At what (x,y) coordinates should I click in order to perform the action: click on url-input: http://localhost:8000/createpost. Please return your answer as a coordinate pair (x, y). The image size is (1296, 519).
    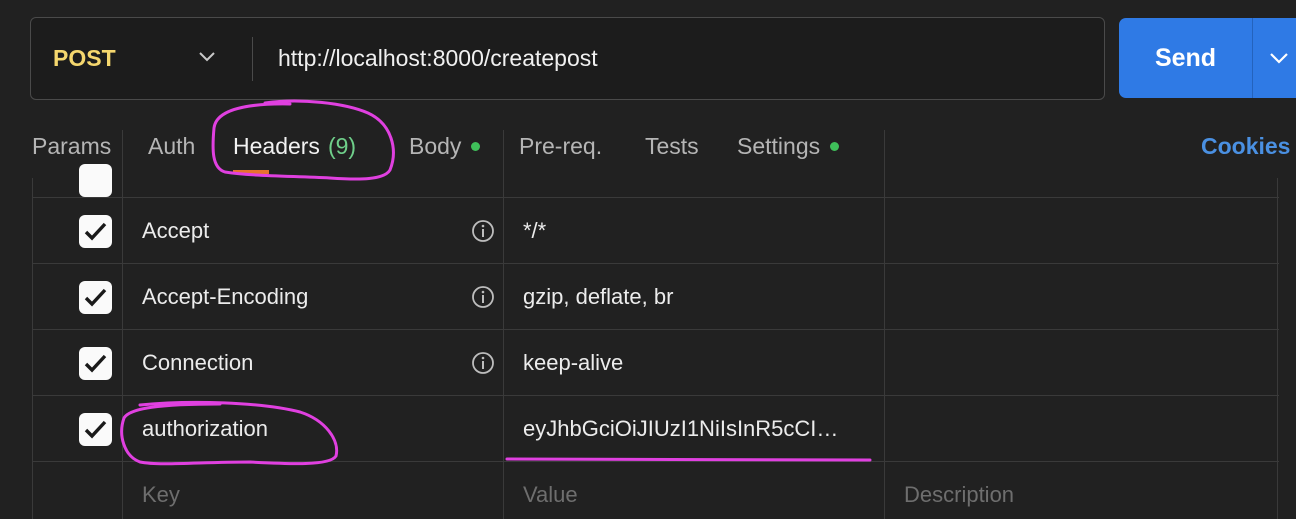
    Looking at the image, I should click on (438, 58).